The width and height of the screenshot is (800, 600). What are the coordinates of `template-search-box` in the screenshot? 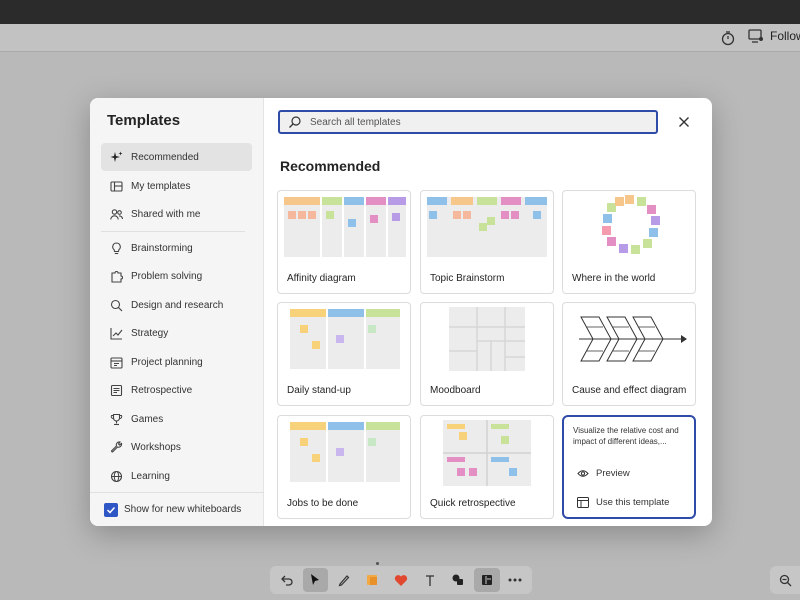 It's located at (468, 122).